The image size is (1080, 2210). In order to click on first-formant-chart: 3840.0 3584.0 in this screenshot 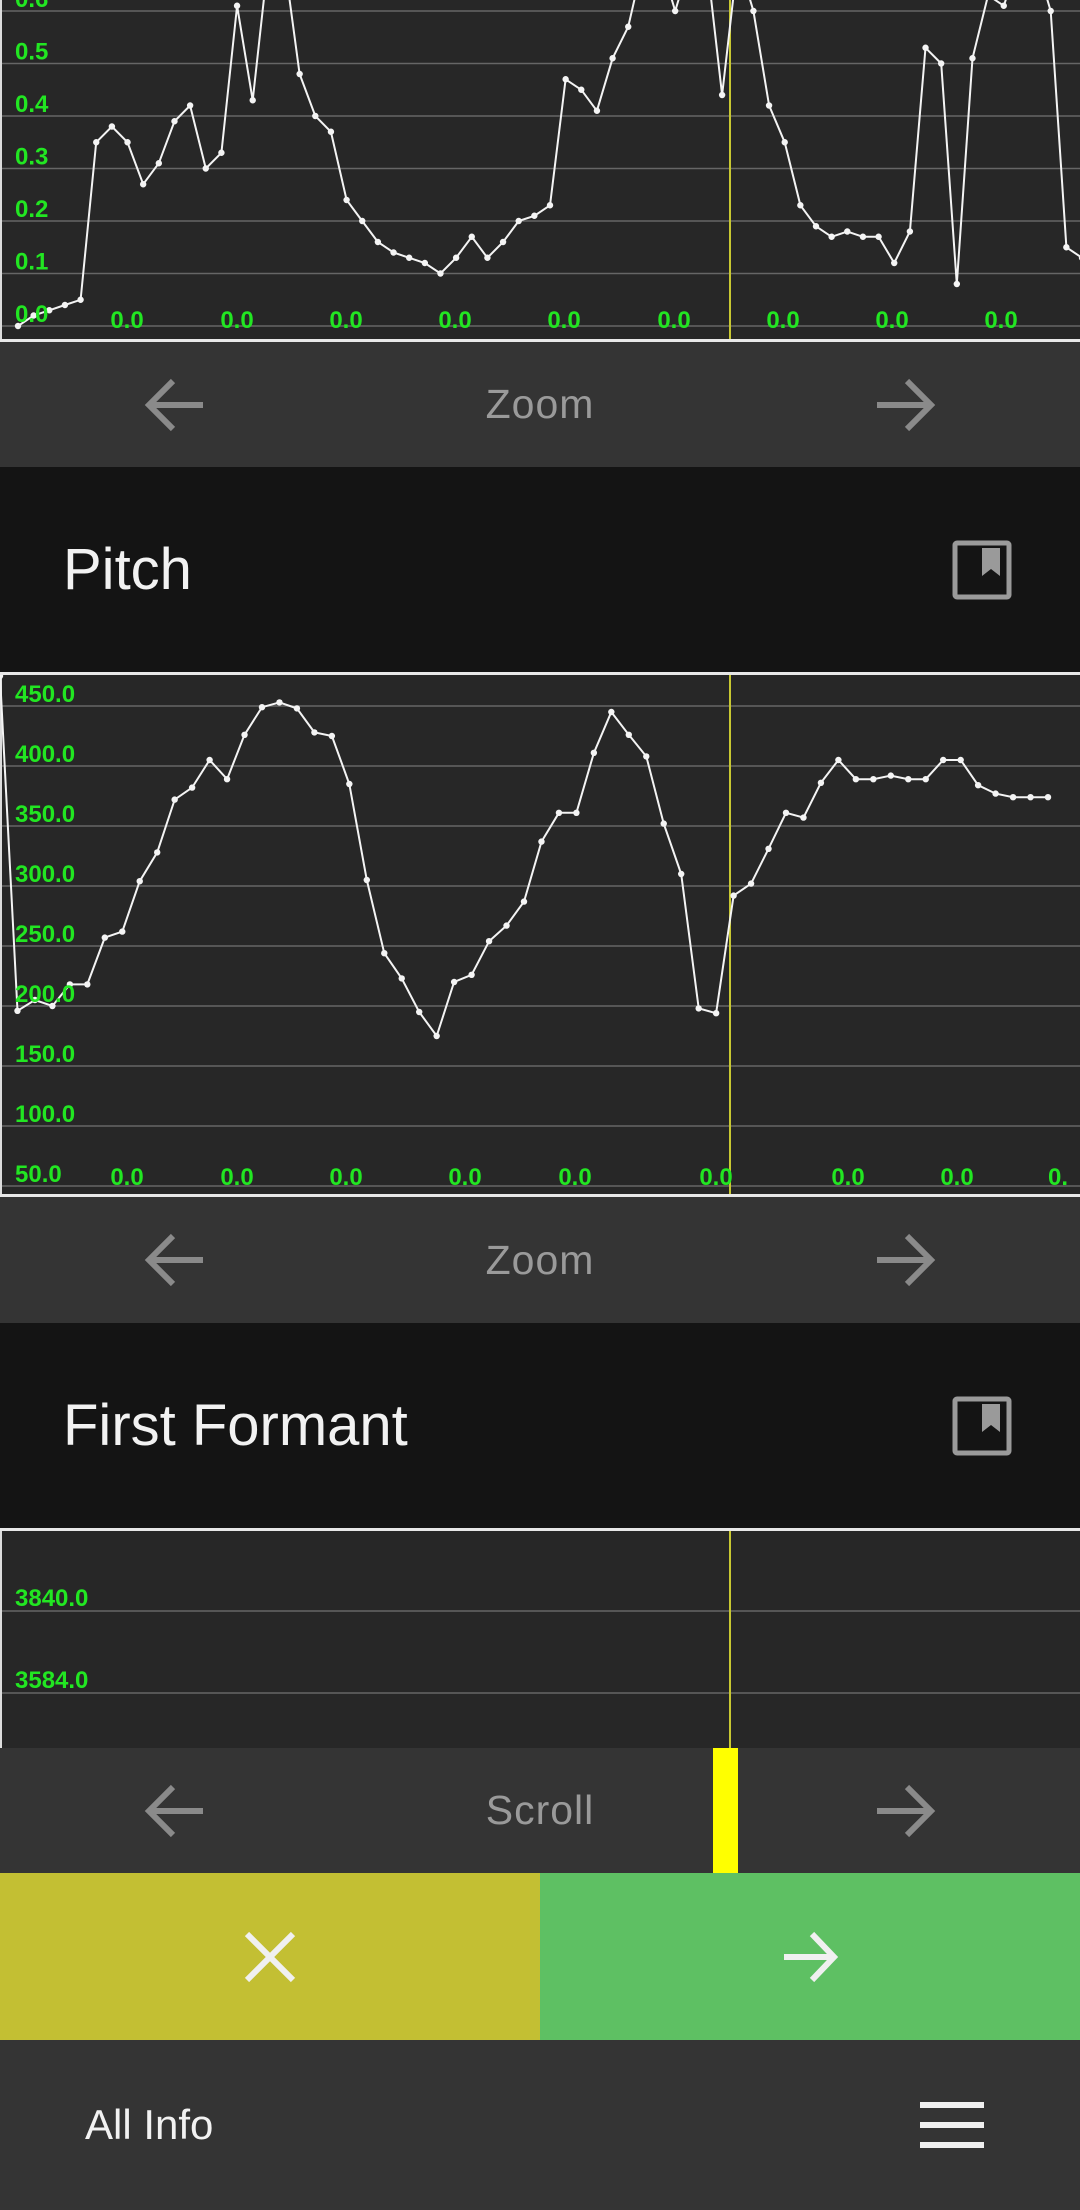, I will do `click(540, 1638)`.